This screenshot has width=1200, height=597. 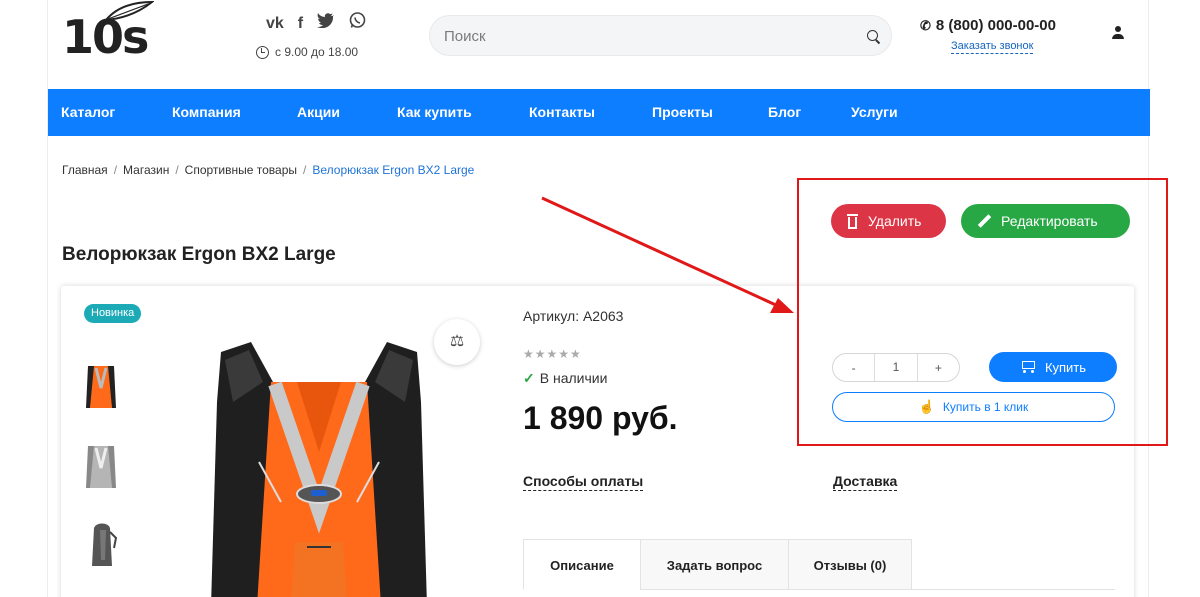 What do you see at coordinates (101, 466) in the screenshot?
I see `thumbnail-grey` at bounding box center [101, 466].